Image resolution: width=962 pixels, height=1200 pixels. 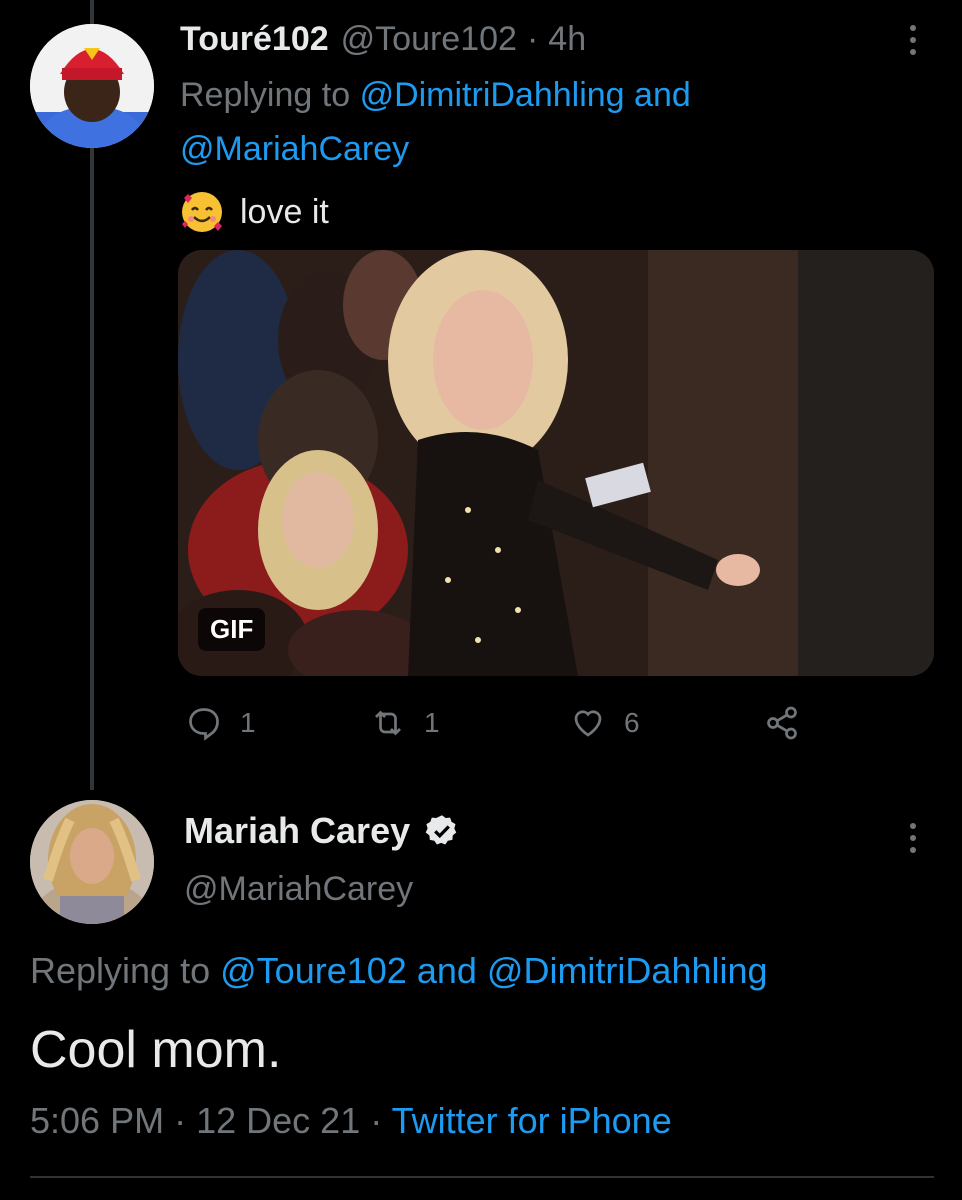 What do you see at coordinates (313, 970) in the screenshot?
I see `mention-link: @Toure102` at bounding box center [313, 970].